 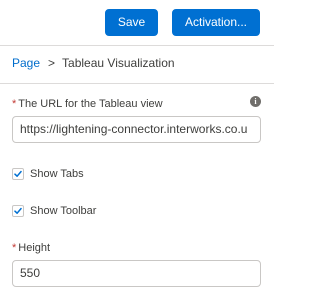 I want to click on show-tabs-checkbox-row: Show Tabs, so click(x=48, y=174).